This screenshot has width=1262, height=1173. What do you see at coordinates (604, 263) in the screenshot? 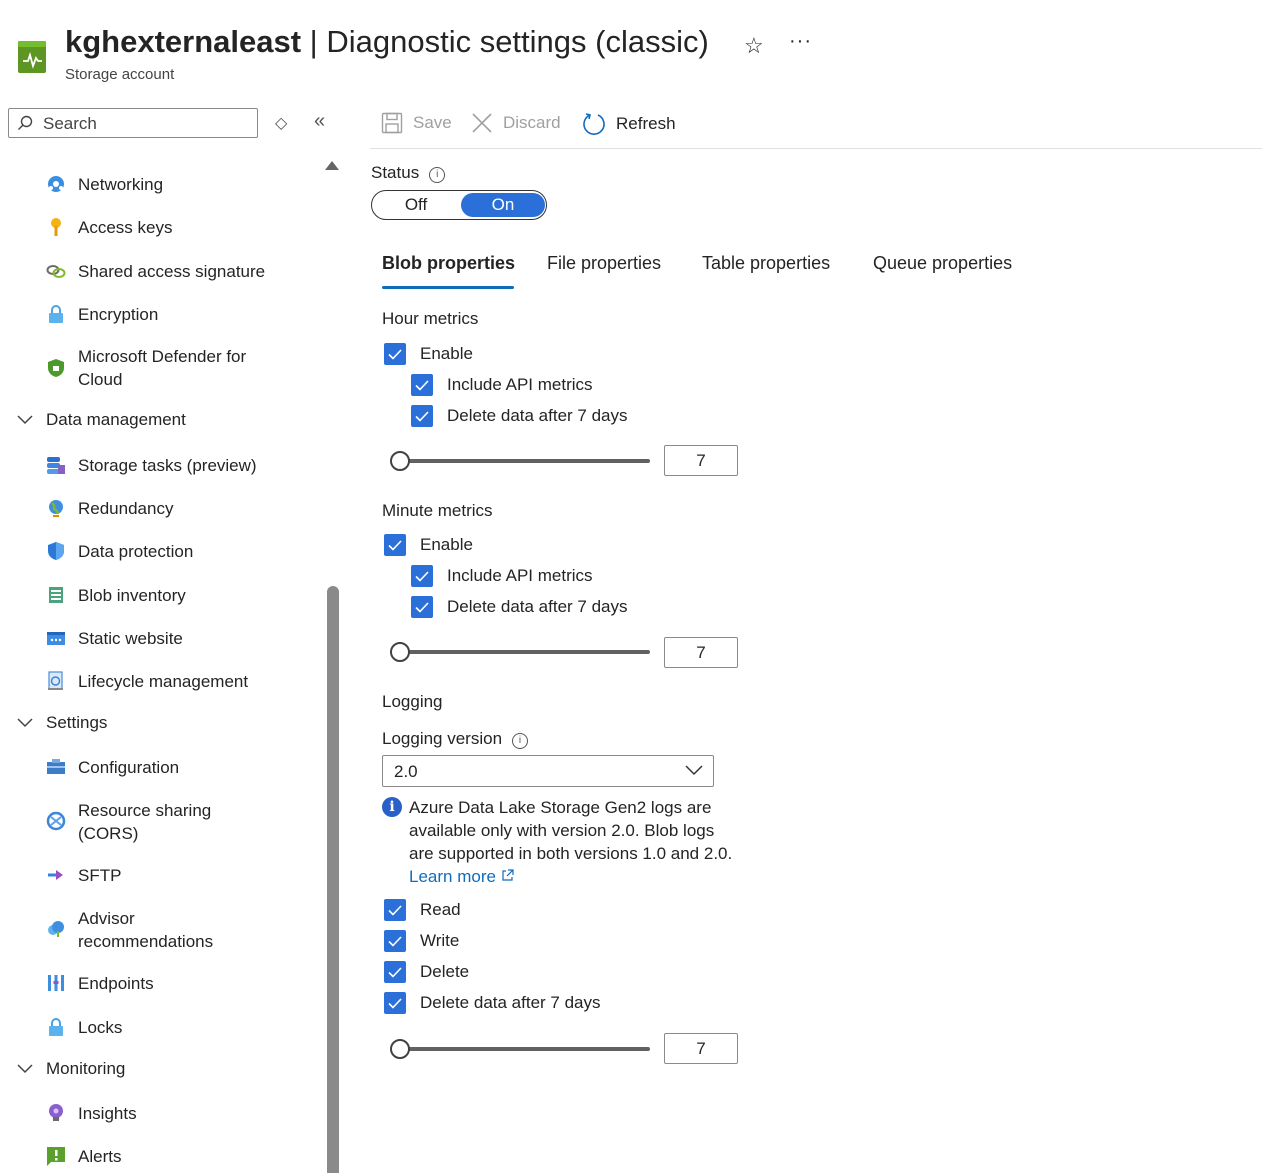
I see `tab-file-properties: File properties` at bounding box center [604, 263].